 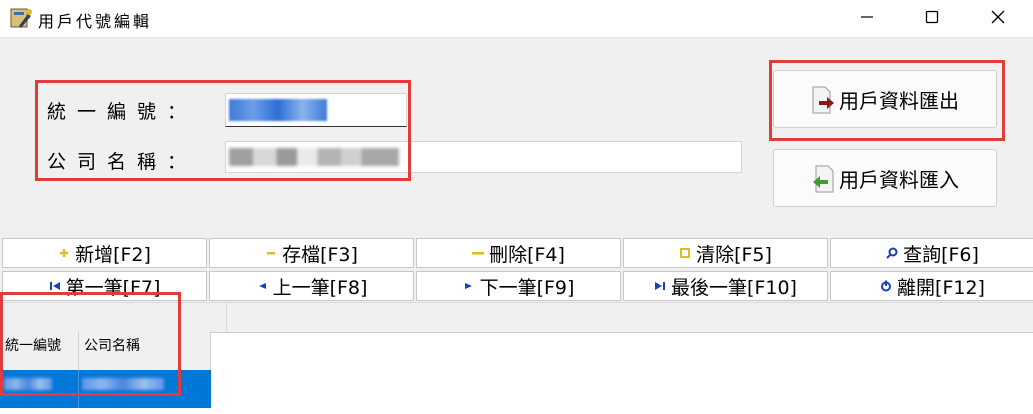 I want to click on search-button: 查詢[F6], so click(x=931, y=253).